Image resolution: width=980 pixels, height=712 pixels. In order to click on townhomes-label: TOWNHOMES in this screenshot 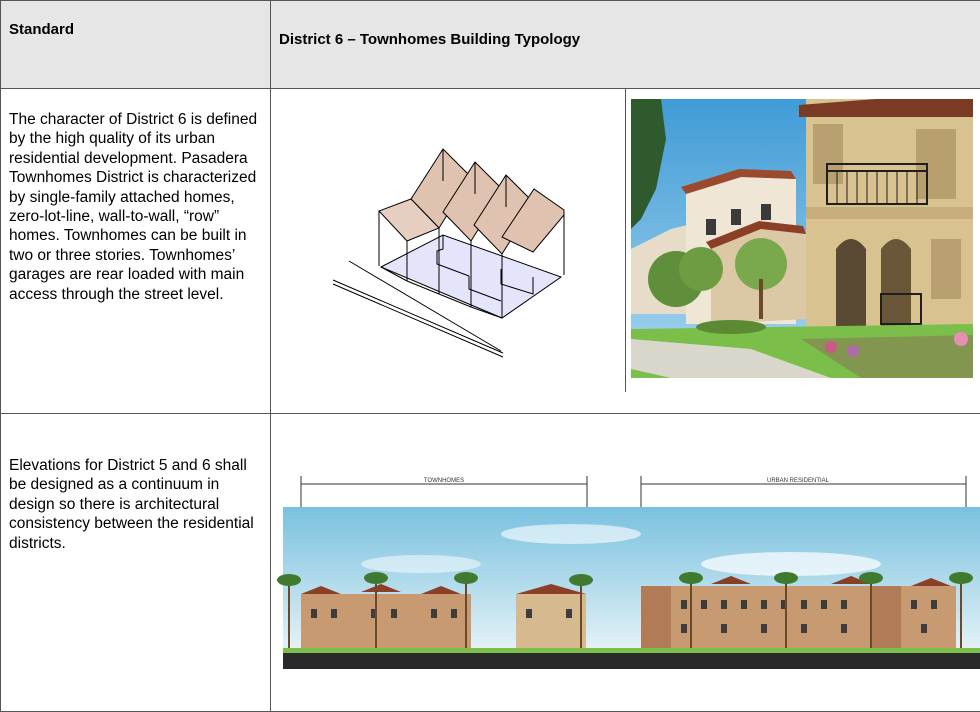, I will do `click(444, 481)`.